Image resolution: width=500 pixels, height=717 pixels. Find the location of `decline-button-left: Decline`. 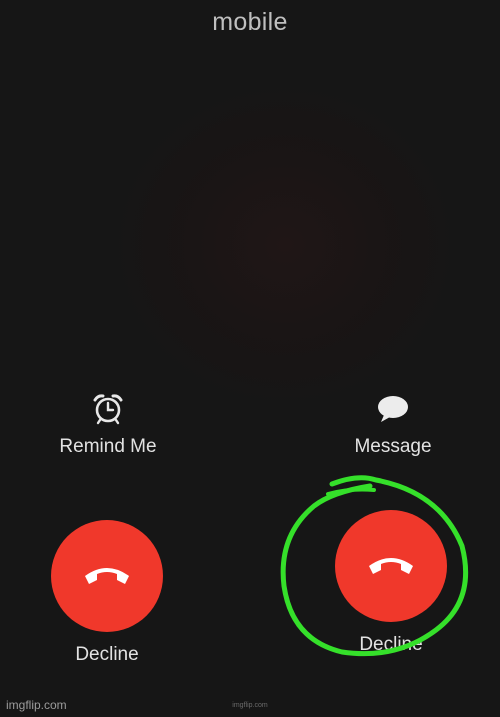

decline-button-left: Decline is located at coordinates (107, 593).